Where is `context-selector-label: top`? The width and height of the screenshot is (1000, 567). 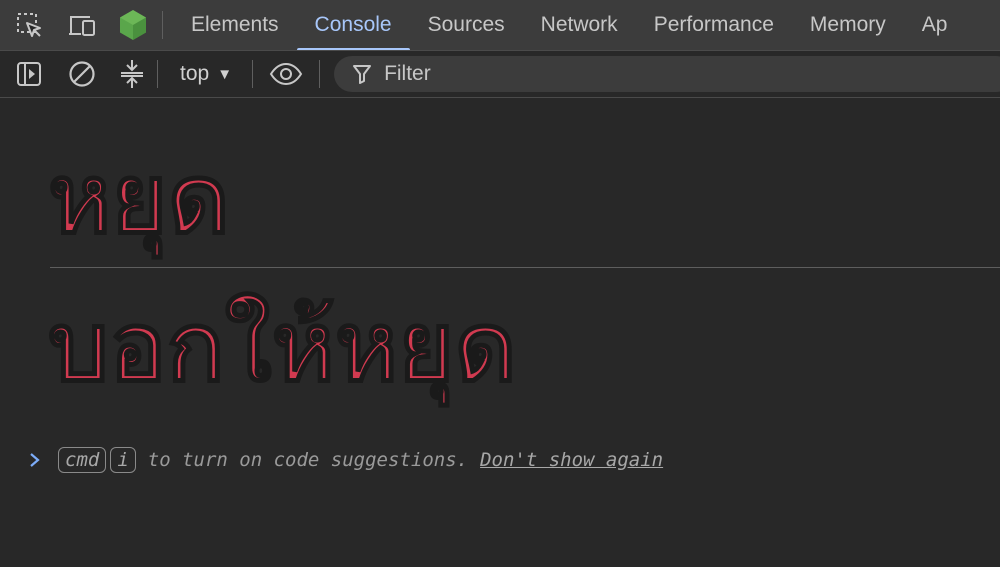
context-selector-label: top is located at coordinates (195, 73).